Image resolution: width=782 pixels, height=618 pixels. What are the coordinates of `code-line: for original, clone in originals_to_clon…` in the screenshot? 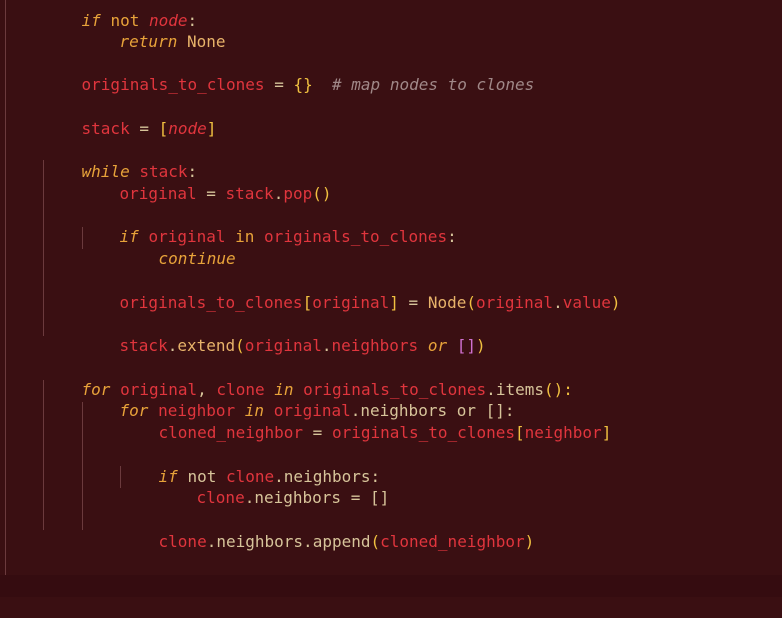 It's located at (308, 378).